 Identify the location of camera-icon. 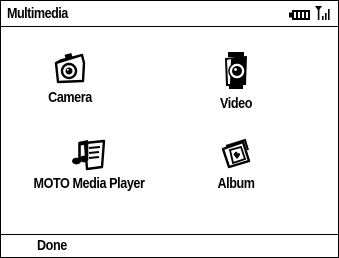
(70, 68).